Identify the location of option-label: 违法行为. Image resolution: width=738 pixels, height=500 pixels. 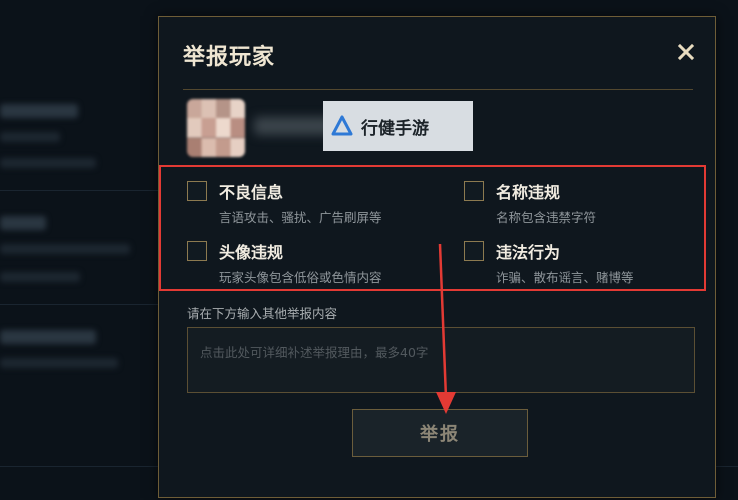
(528, 252).